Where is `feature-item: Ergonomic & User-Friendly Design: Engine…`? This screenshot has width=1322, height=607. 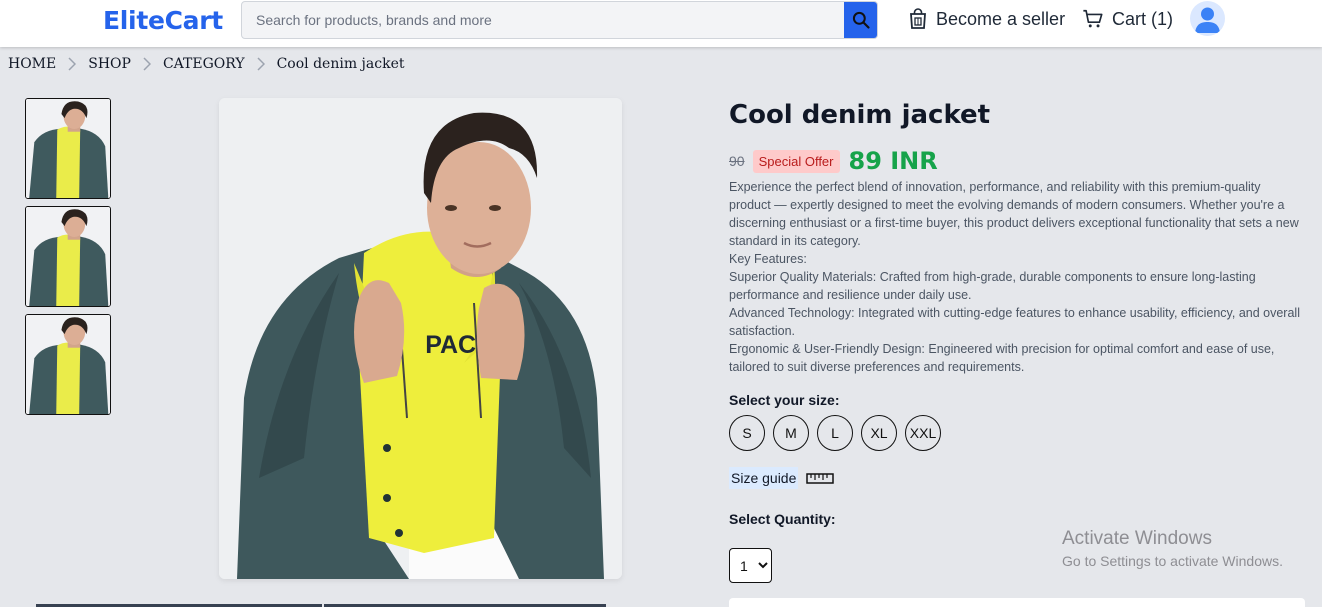 feature-item: Ergonomic & User-Friendly Design: Engine… is located at coordinates (1002, 358).